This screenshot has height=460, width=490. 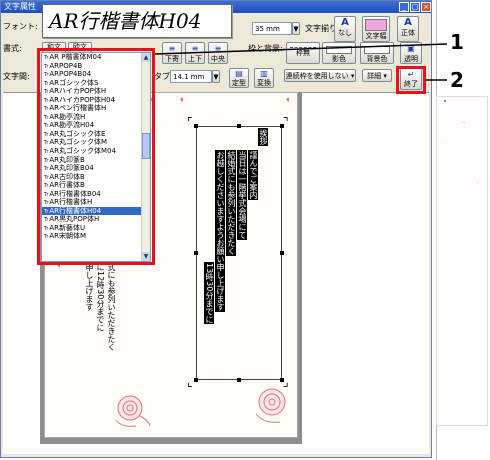 I want to click on callout-number-2: 2, so click(x=457, y=80).